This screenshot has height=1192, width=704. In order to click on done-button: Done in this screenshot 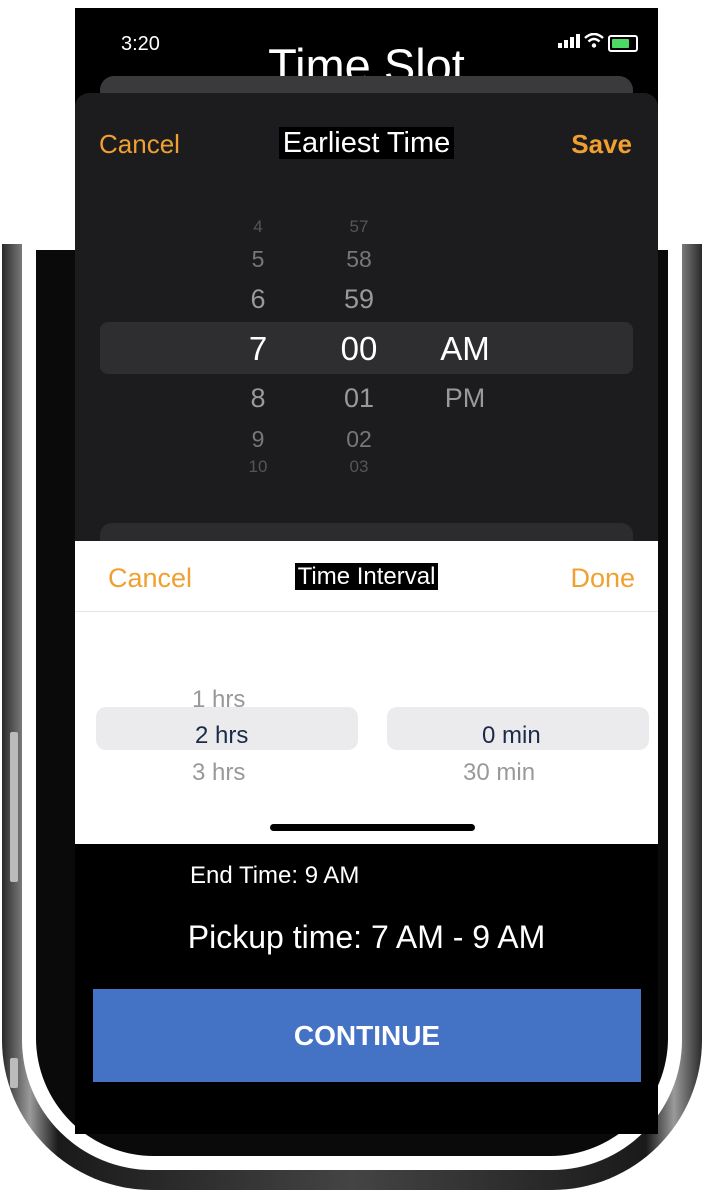, I will do `click(602, 578)`.